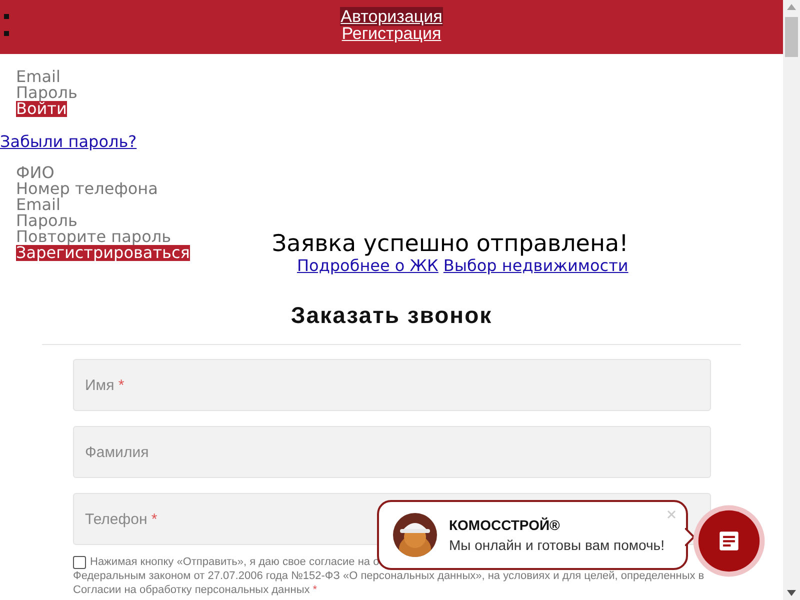  I want to click on field-label: Повторите пароль, so click(94, 237).